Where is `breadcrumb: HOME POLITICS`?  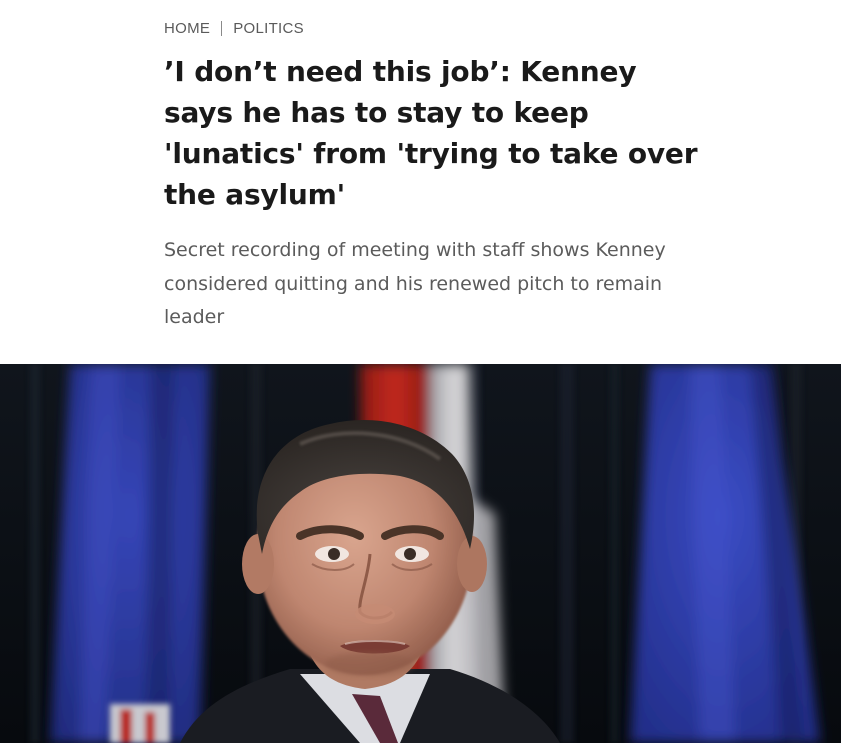
breadcrumb: HOME POLITICS is located at coordinates (234, 28).